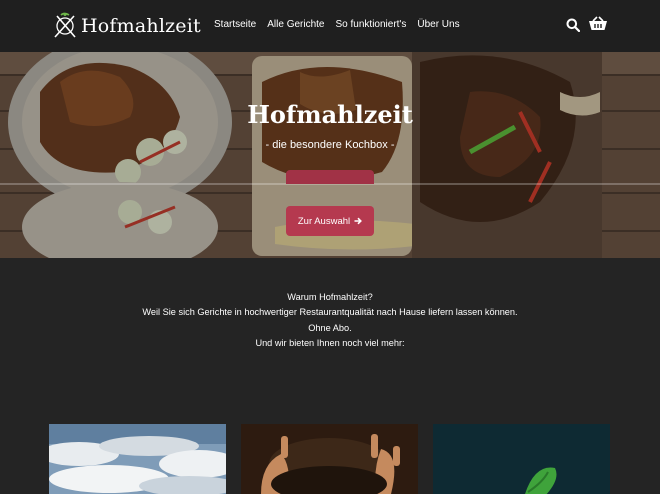  What do you see at coordinates (330, 145) in the screenshot?
I see `hero-subtitle: - die besondere Kochbox -` at bounding box center [330, 145].